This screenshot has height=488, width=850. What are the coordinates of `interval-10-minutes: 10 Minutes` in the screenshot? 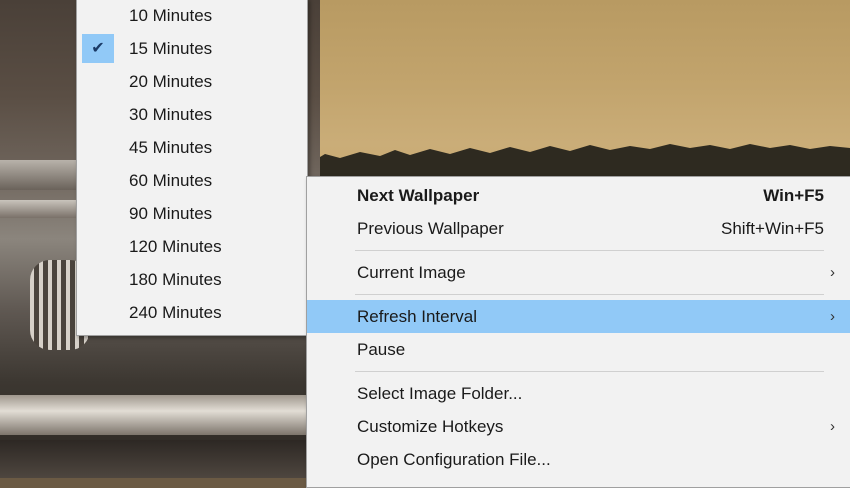 It's located at (192, 16).